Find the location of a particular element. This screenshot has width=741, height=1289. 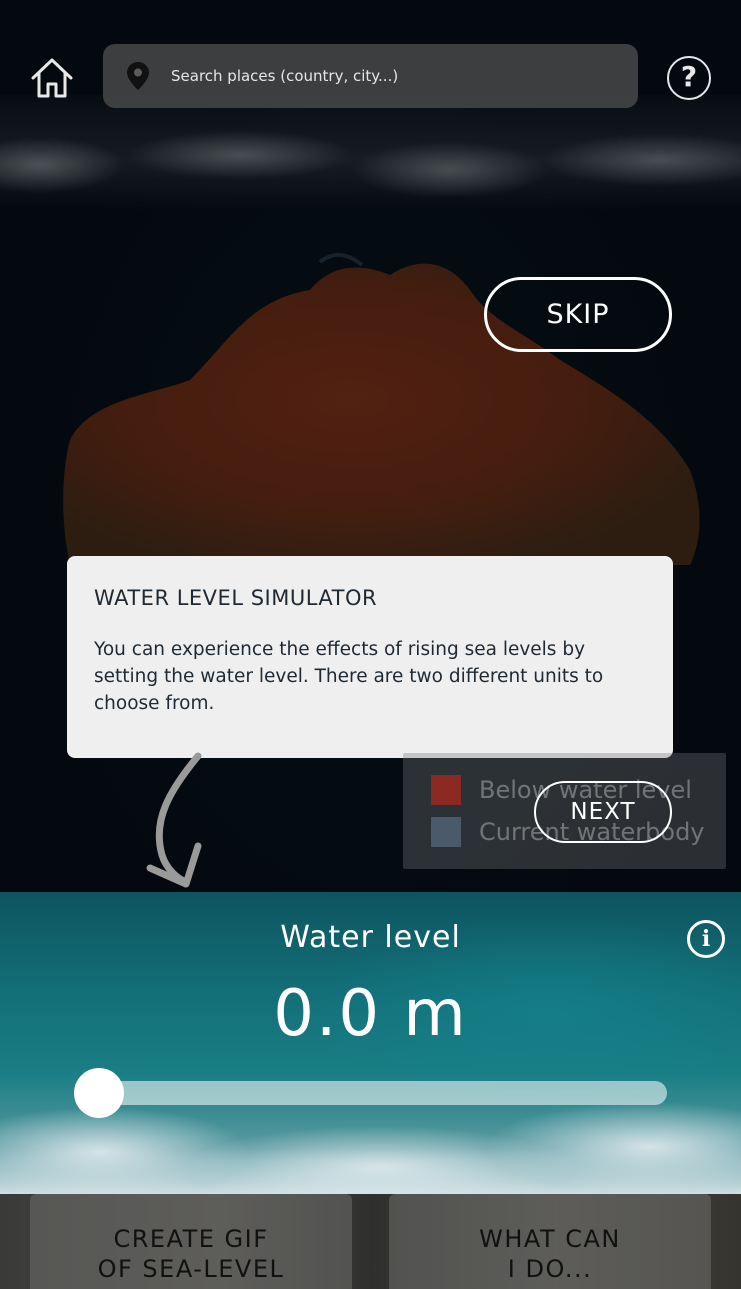

what-can-line1: WHAT CAN is located at coordinates (550, 1239).